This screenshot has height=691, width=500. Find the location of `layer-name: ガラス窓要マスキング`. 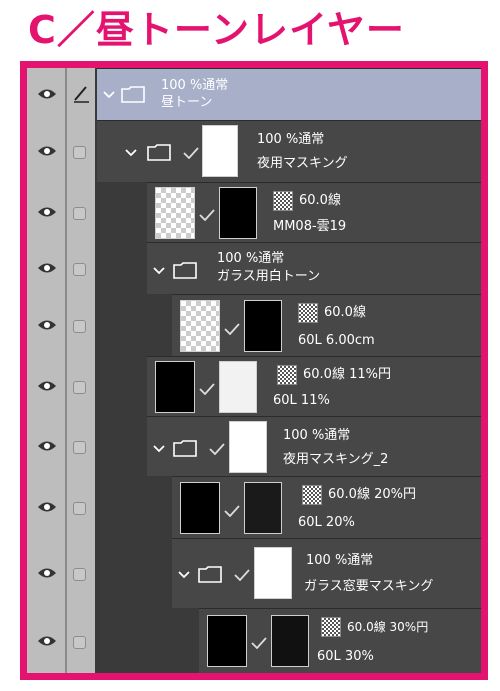

layer-name: ガラス窓要マスキング is located at coordinates (369, 586).